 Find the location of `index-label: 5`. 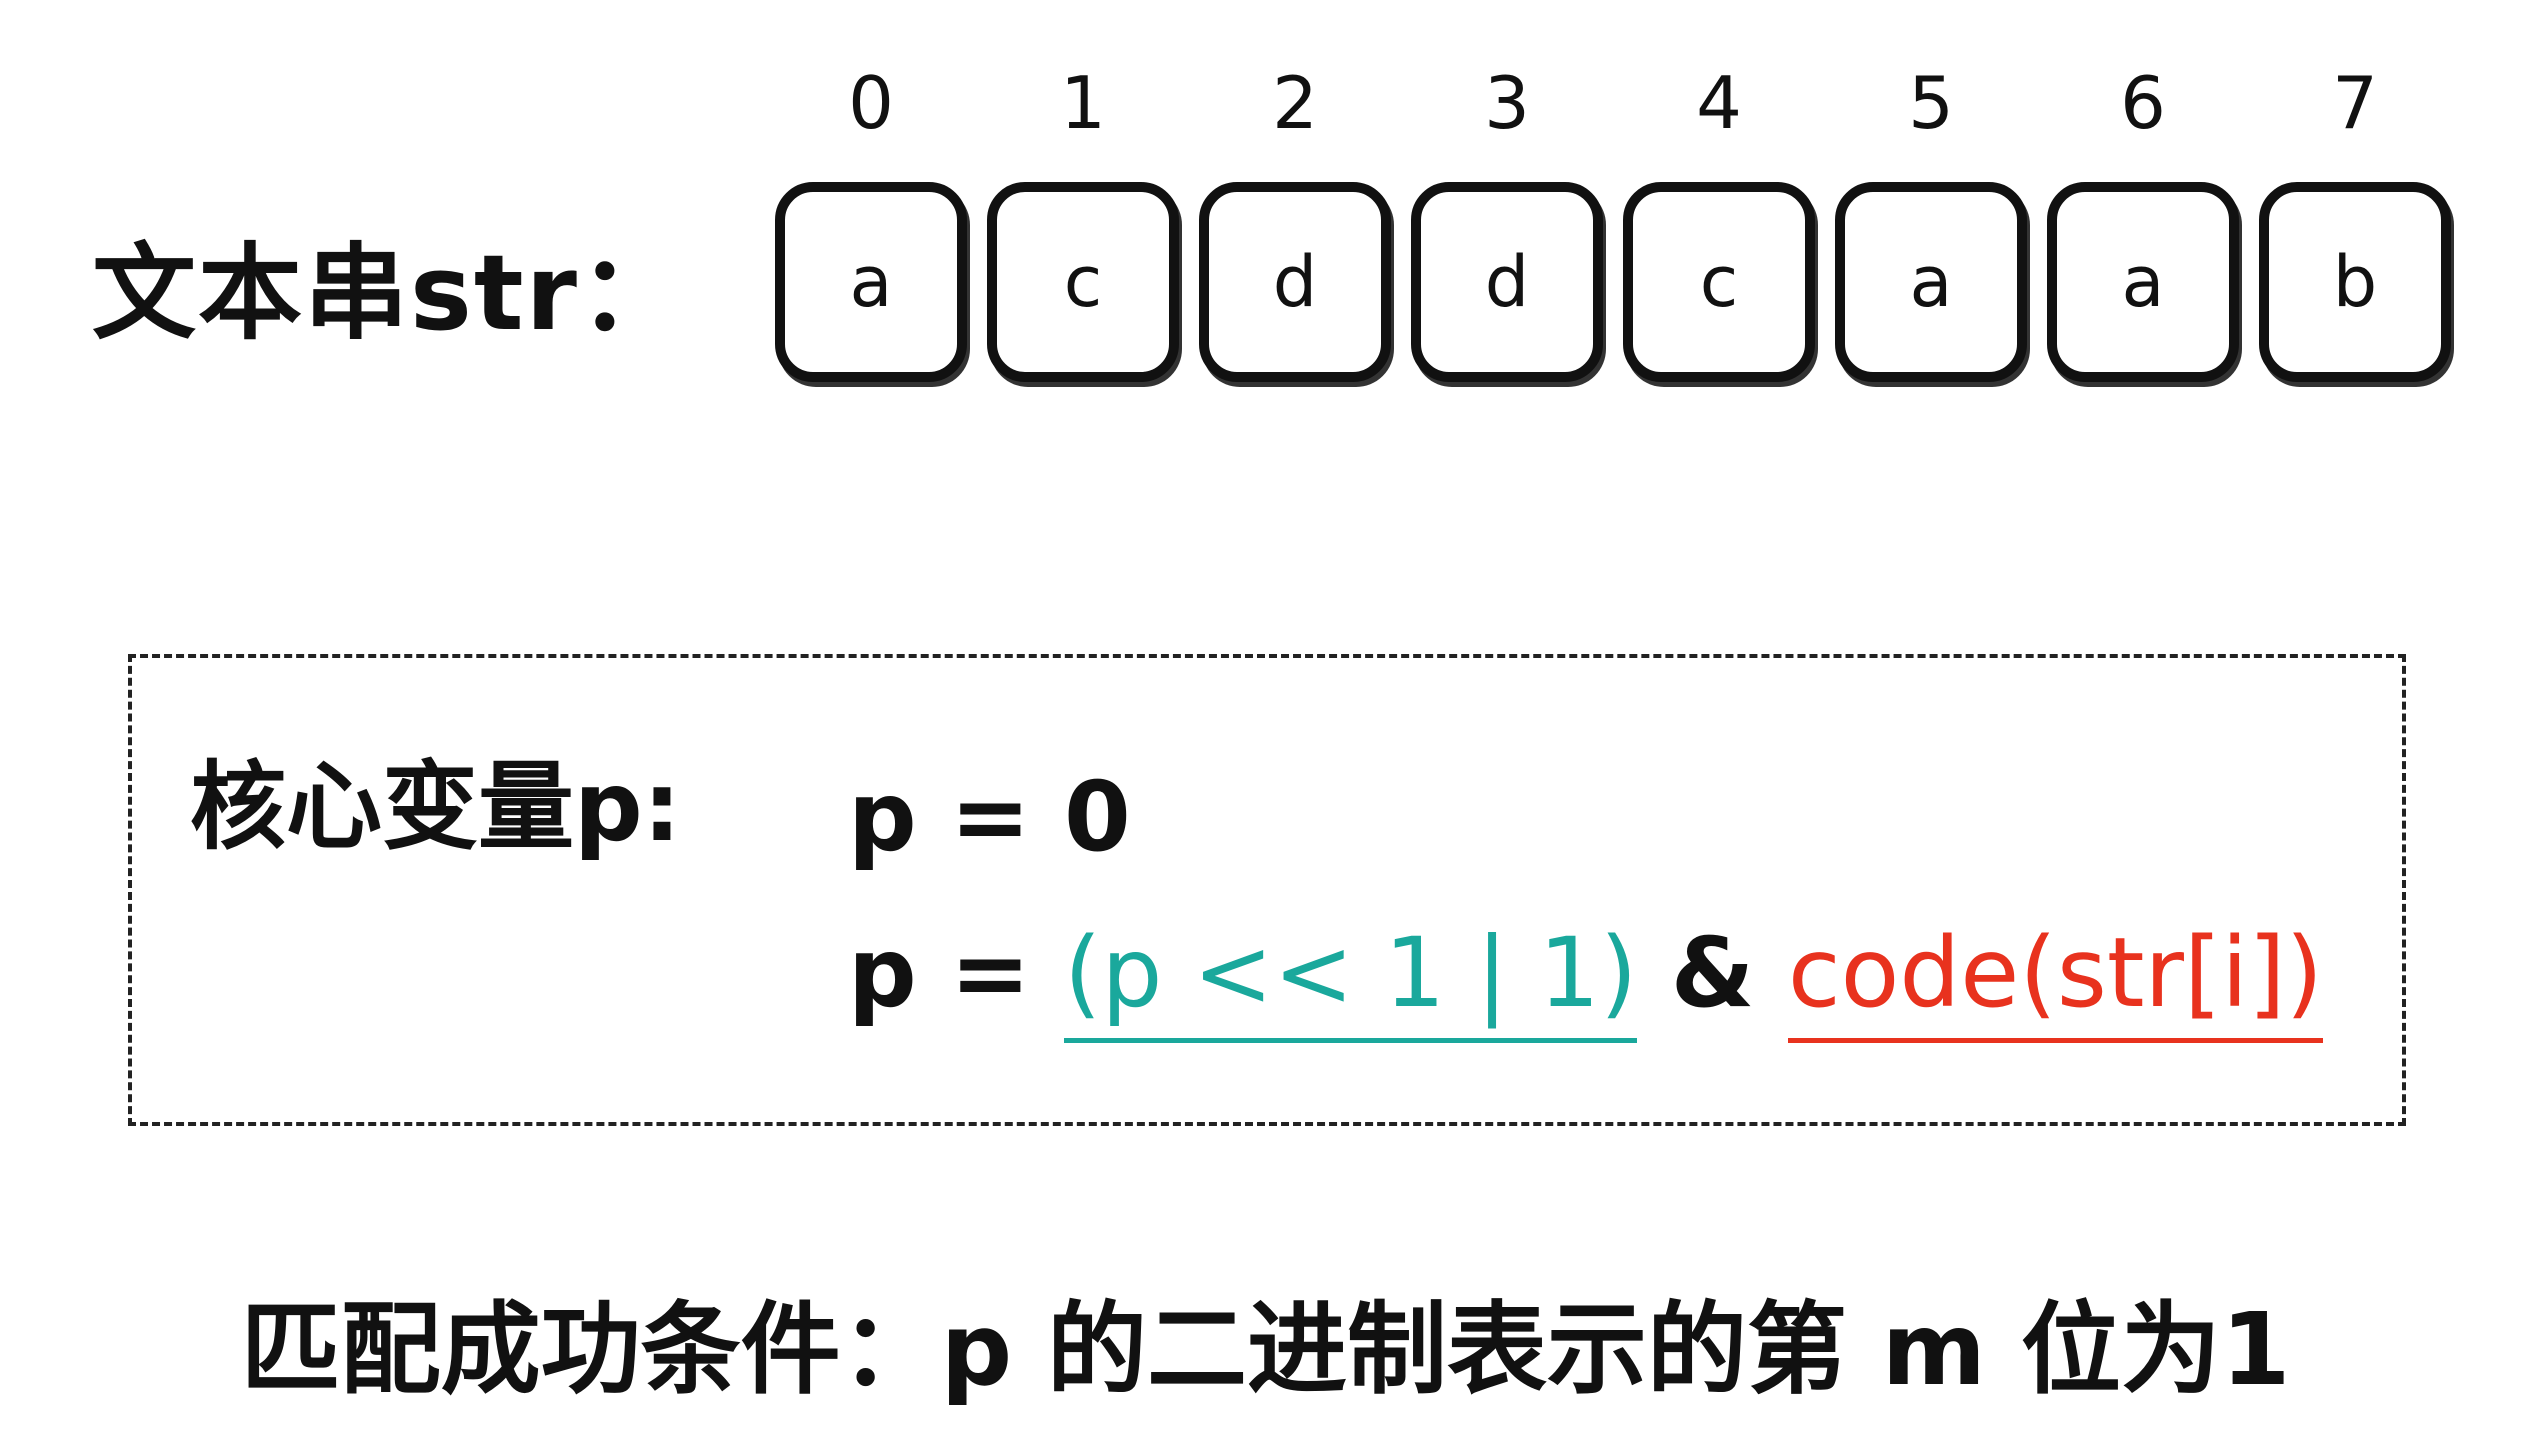

index-label: 5 is located at coordinates (1931, 103).